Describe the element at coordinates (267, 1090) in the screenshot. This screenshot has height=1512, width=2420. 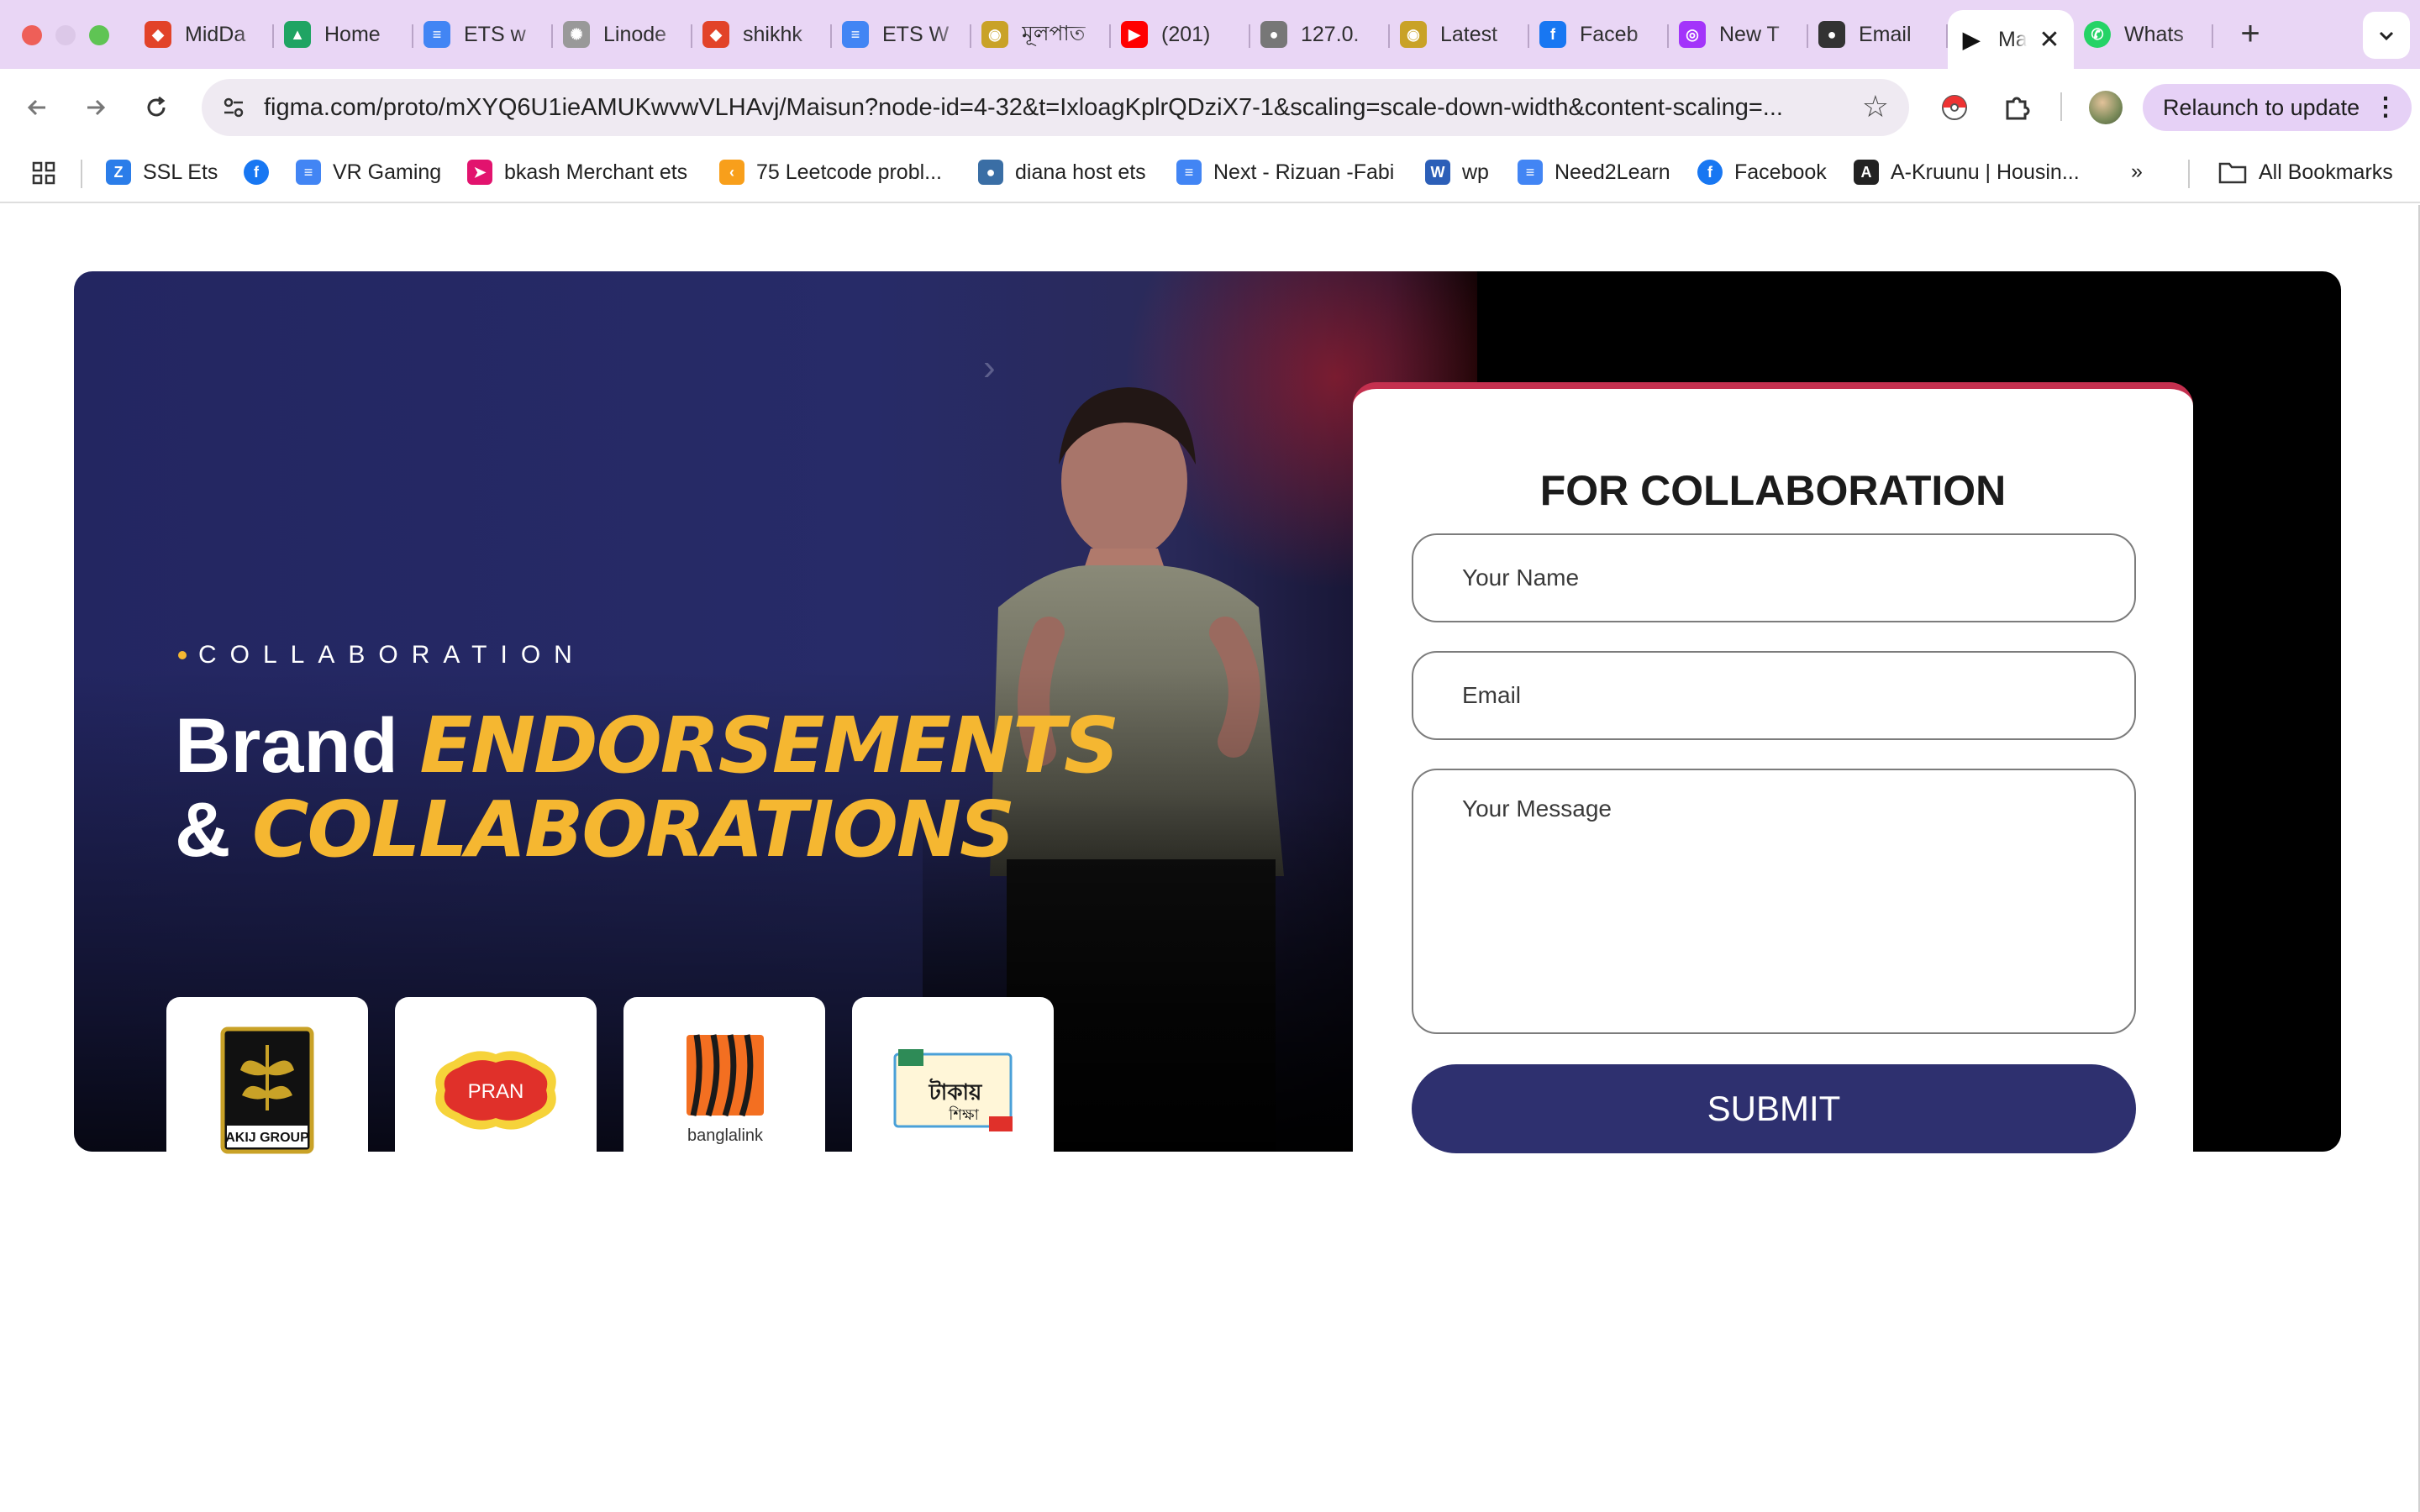
I see `akij-group-logo-card: AKIJ GROUP` at that location.